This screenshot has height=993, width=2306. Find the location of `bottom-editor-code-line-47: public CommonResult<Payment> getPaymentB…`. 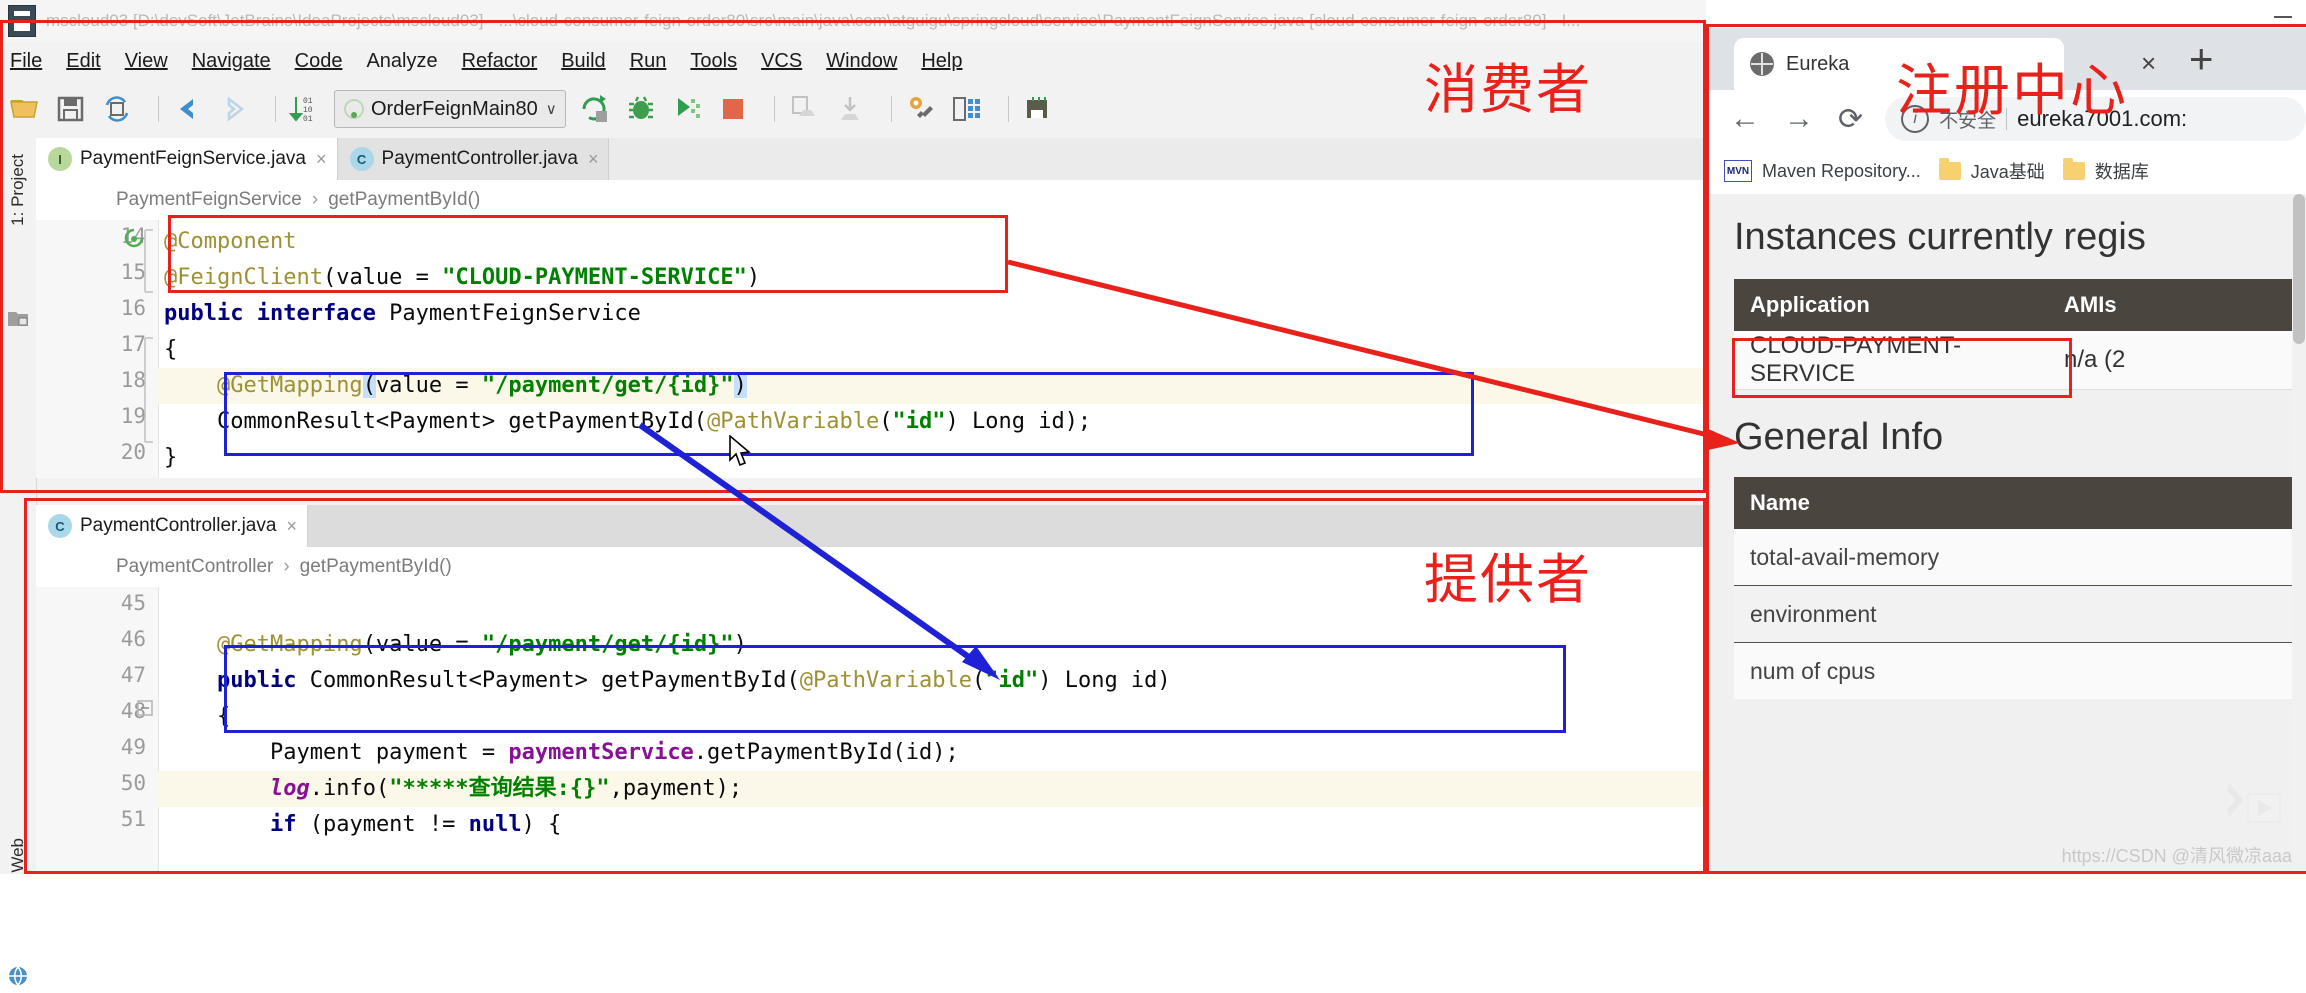

bottom-editor-code-line-47: public CommonResult<Payment> getPaymentB… is located at coordinates (667, 681).